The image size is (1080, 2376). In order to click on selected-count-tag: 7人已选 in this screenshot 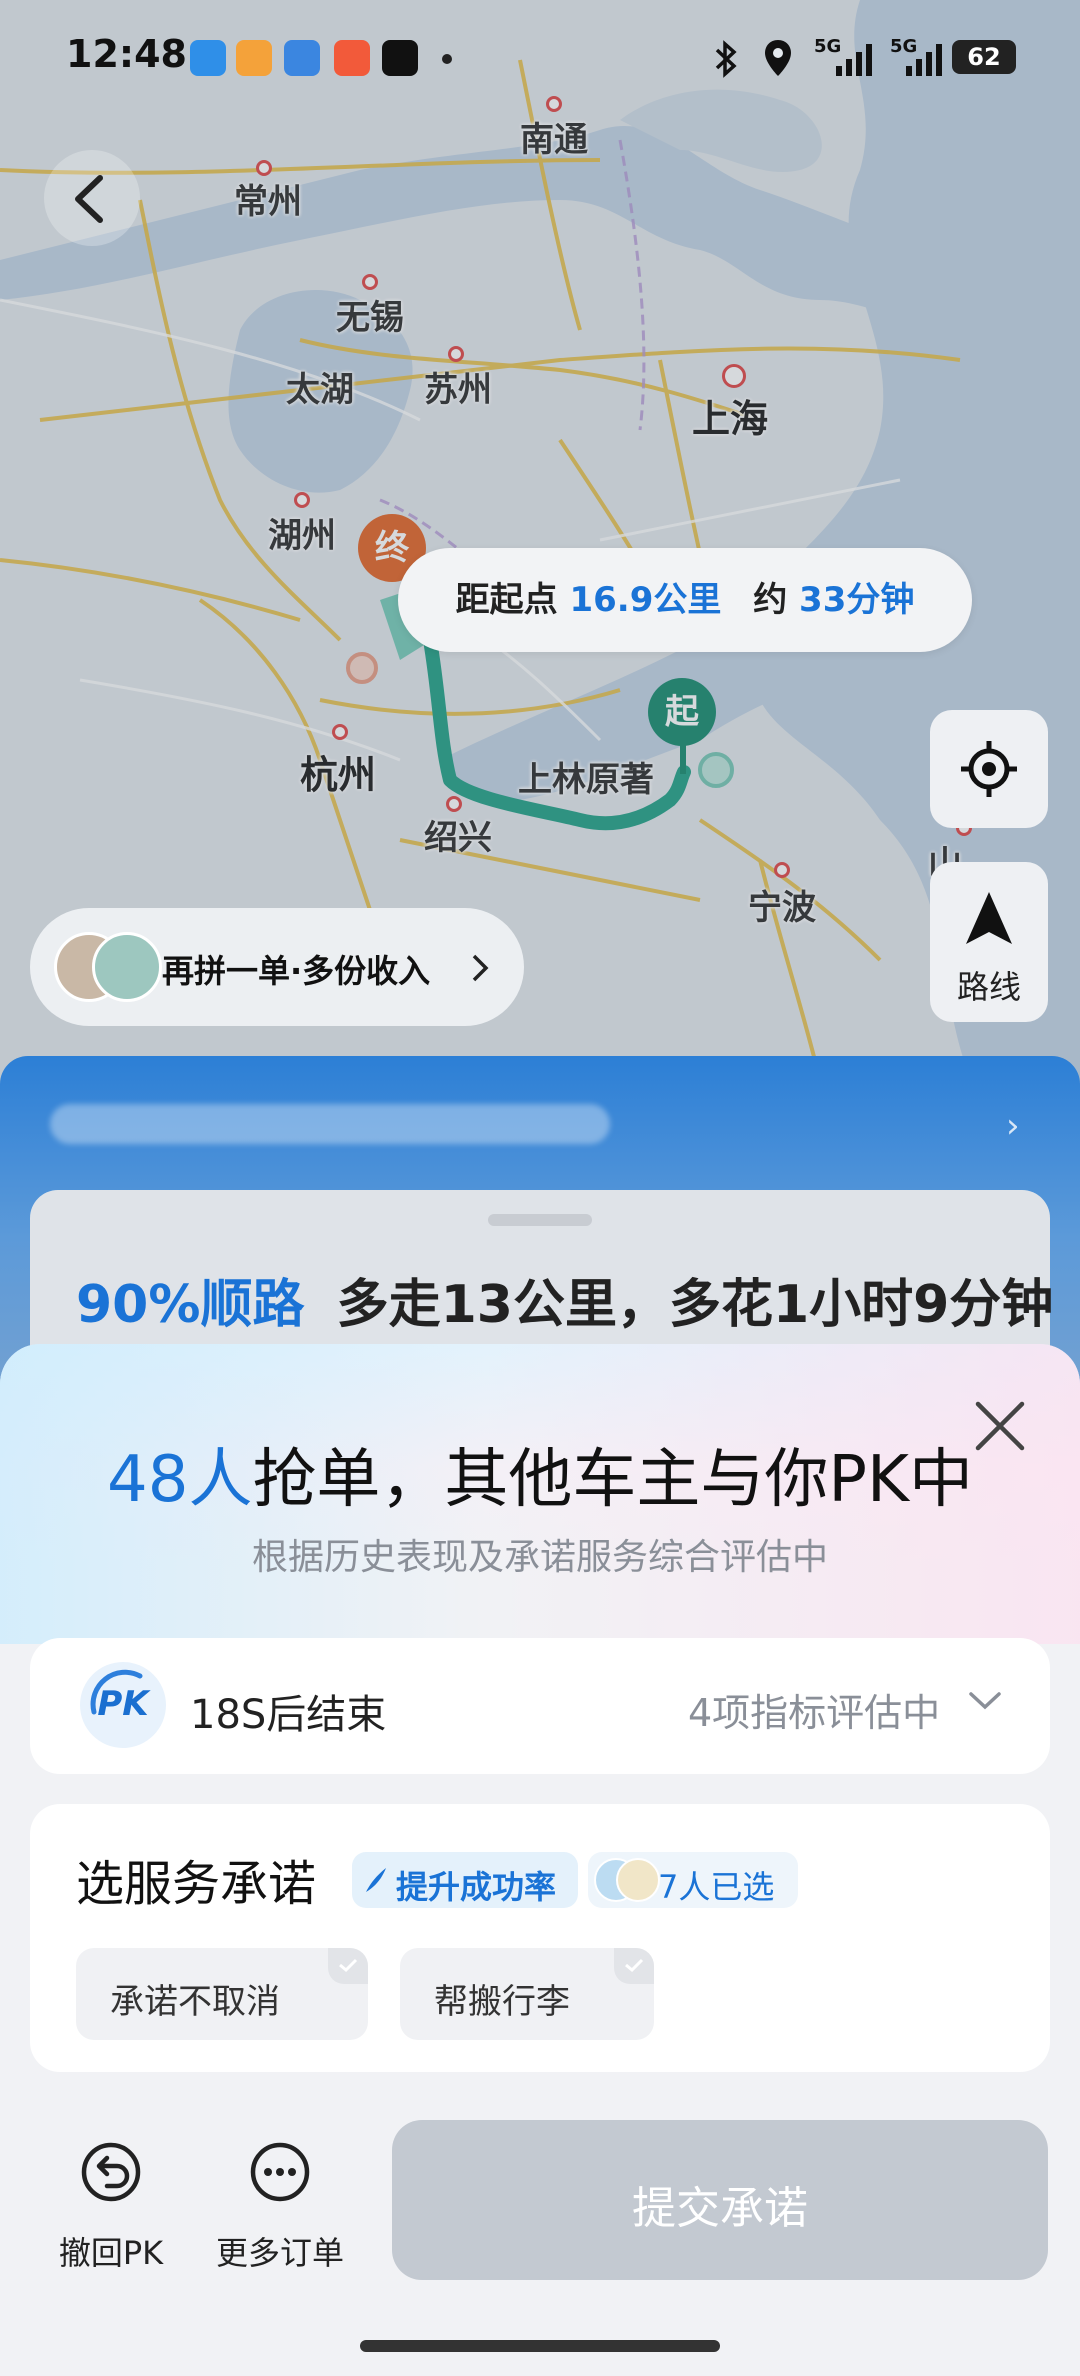, I will do `click(693, 1880)`.